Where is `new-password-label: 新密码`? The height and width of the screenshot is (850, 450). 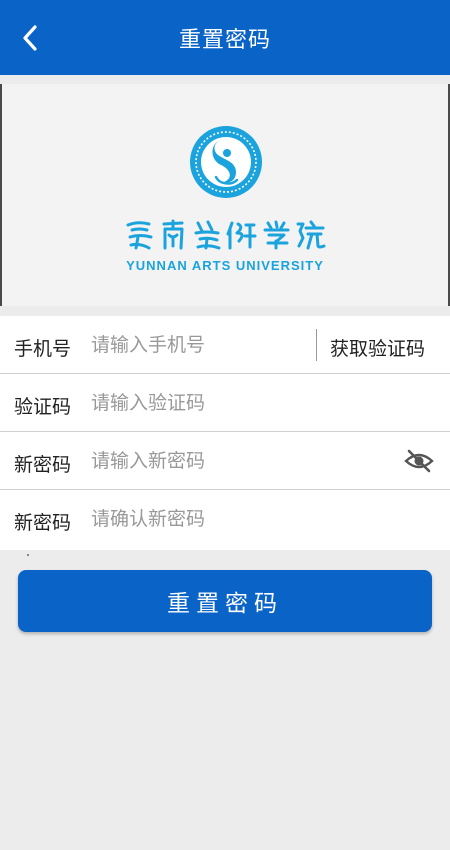
new-password-label: 新密码 is located at coordinates (43, 465).